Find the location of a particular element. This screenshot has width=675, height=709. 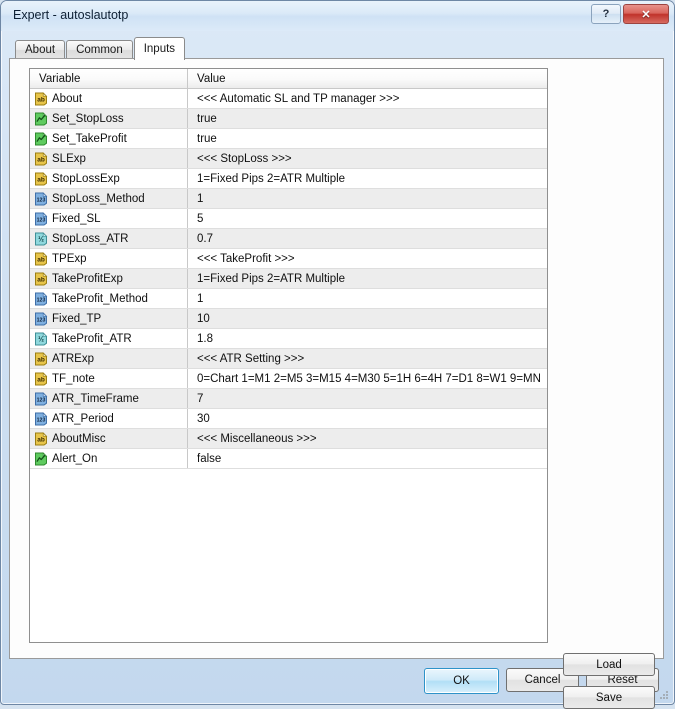

variable-name: ATR_TimeFrame is located at coordinates (95, 398).